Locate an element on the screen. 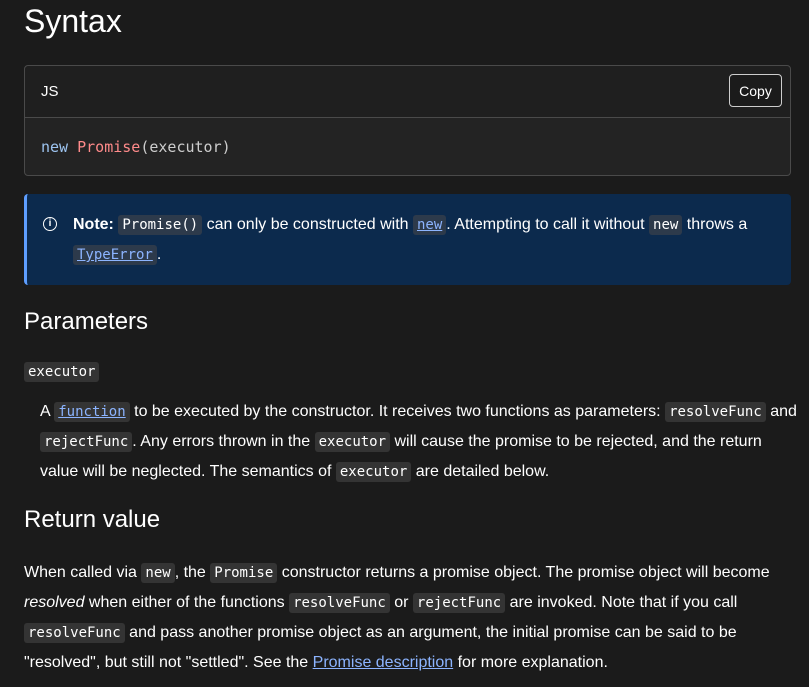 The height and width of the screenshot is (687, 809). inline-code: Promise() is located at coordinates (160, 225).